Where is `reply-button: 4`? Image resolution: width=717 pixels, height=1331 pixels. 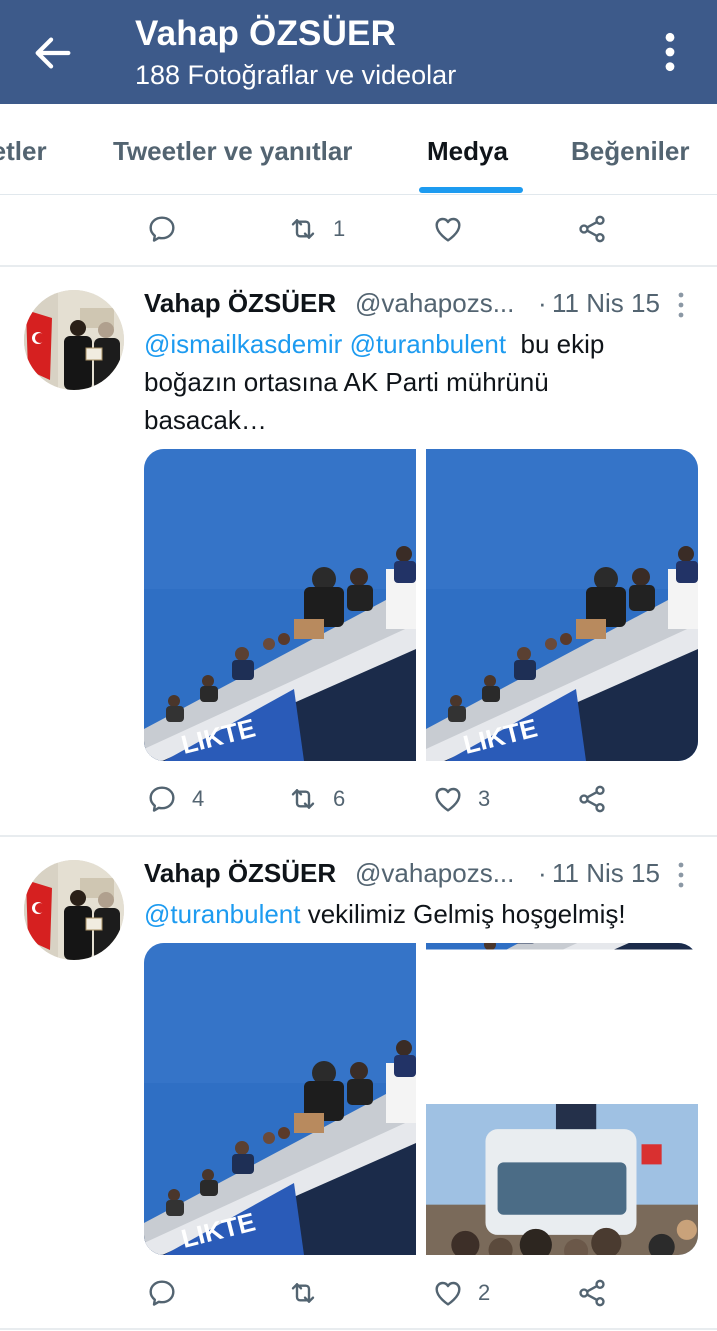
reply-button: 4 is located at coordinates (175, 799).